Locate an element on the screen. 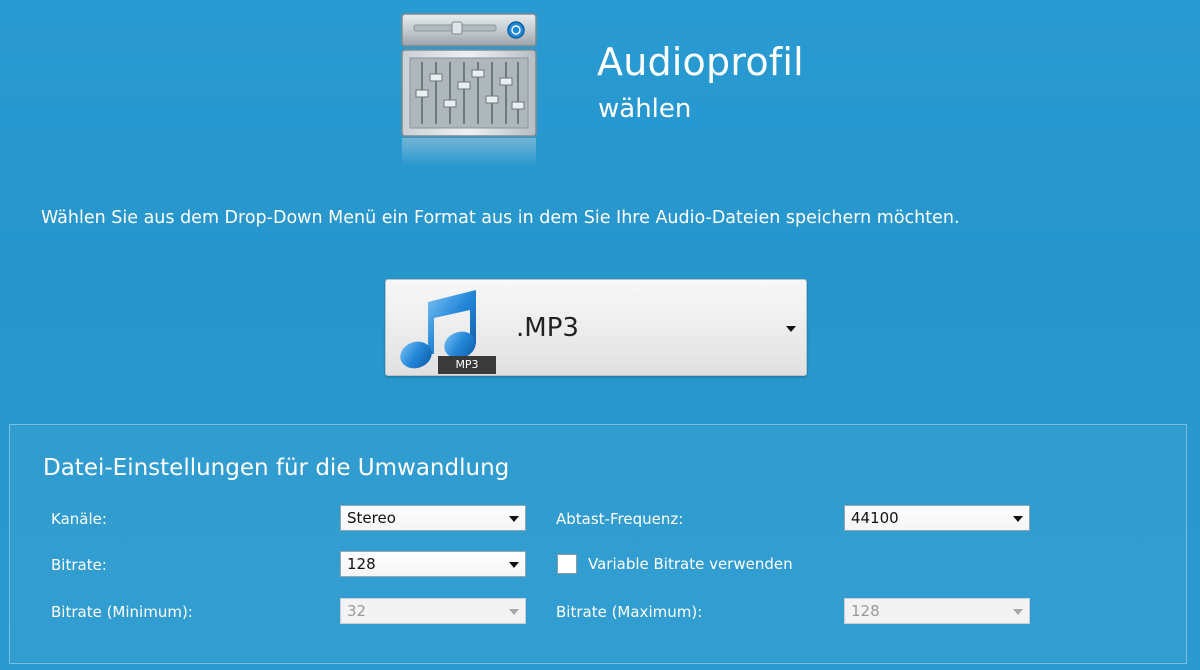  audio-mixer-icon is located at coordinates (469, 89).